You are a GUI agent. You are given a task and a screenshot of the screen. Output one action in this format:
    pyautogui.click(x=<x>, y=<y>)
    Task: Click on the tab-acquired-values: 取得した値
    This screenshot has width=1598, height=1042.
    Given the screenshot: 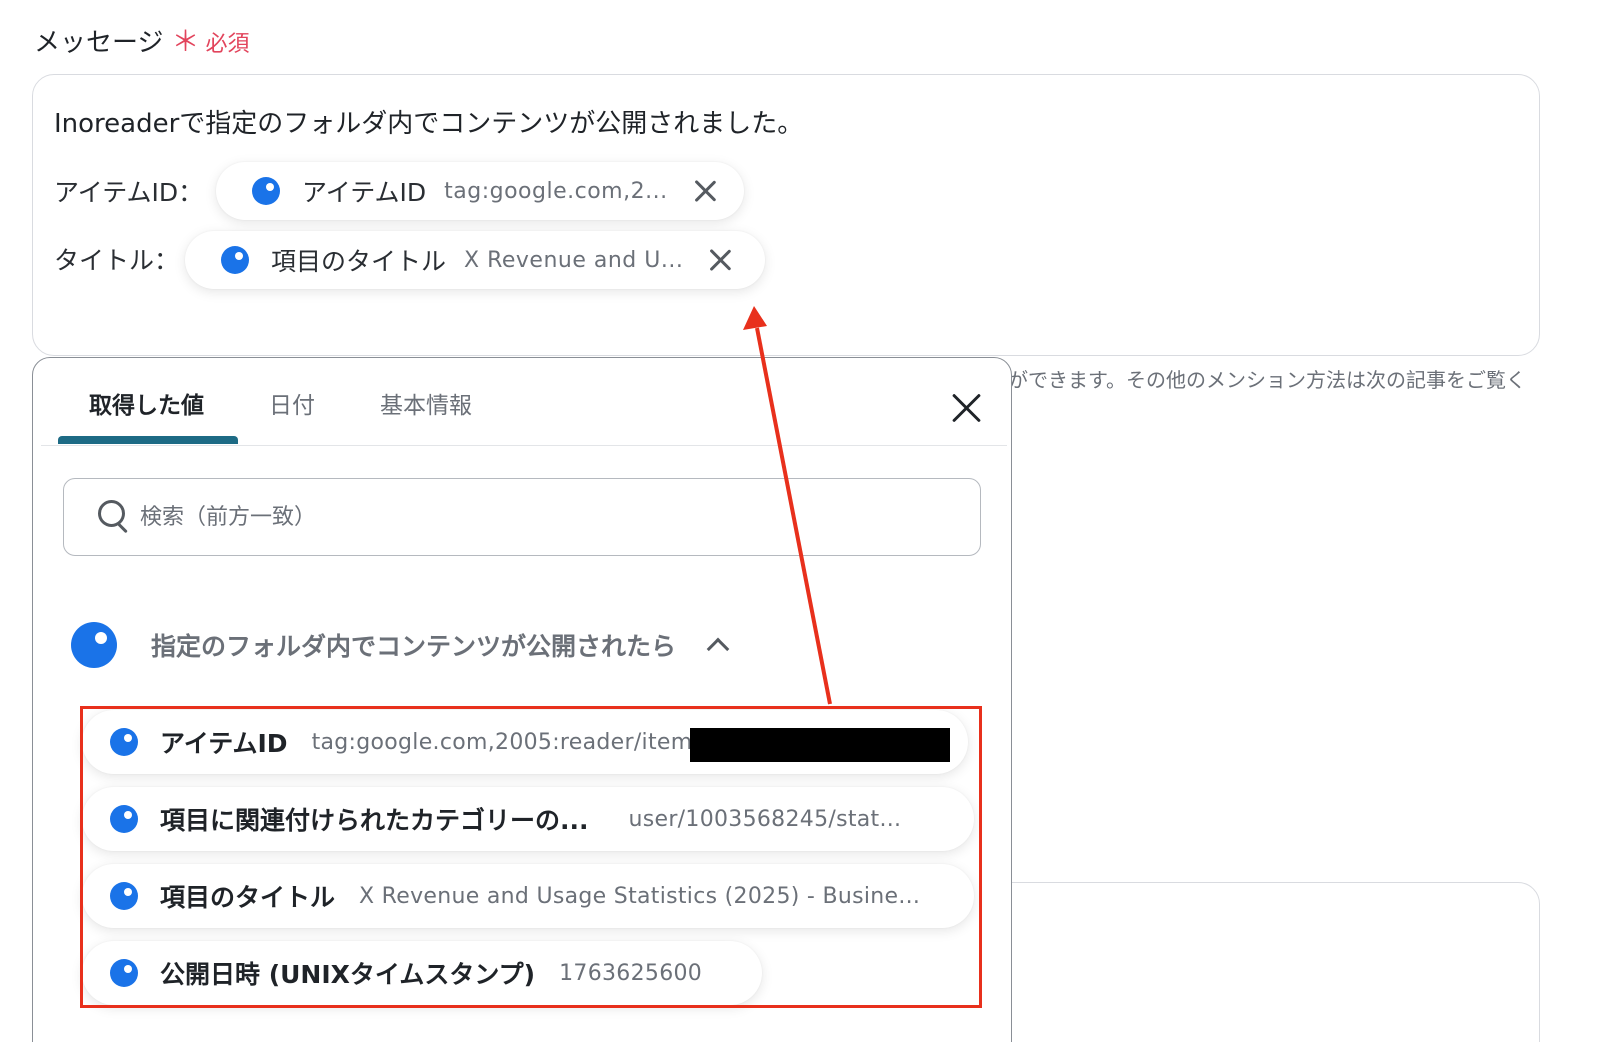 What is the action you would take?
    pyautogui.click(x=146, y=403)
    